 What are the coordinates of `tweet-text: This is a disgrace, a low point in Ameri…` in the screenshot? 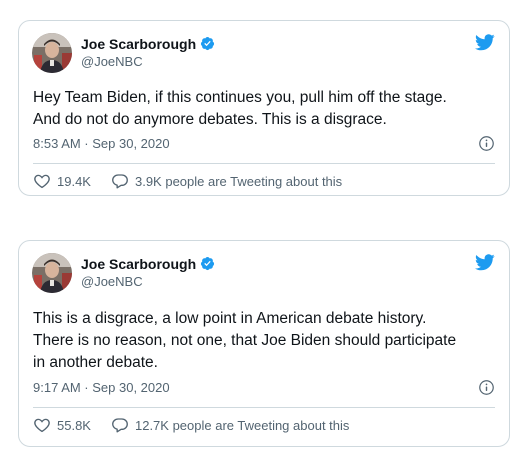 It's located at (245, 340).